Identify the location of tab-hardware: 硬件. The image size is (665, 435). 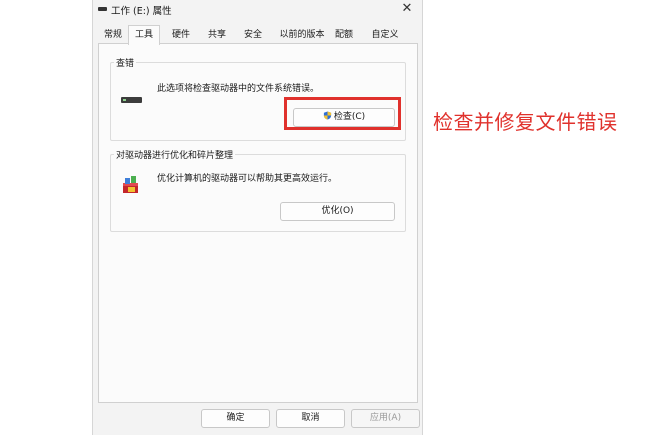
(181, 35).